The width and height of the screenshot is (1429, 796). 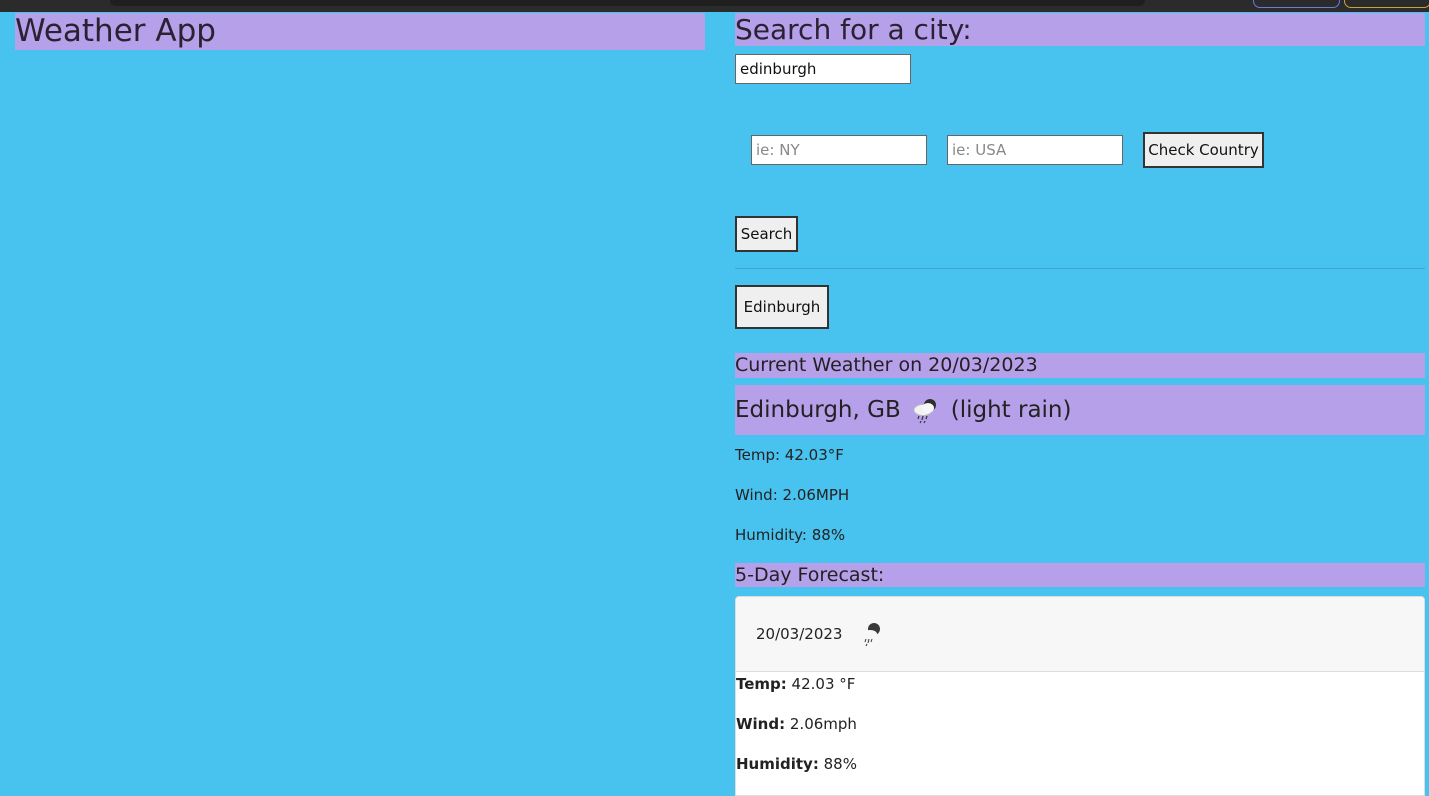 I want to click on history-city-button: Edinburgh, so click(x=782, y=307).